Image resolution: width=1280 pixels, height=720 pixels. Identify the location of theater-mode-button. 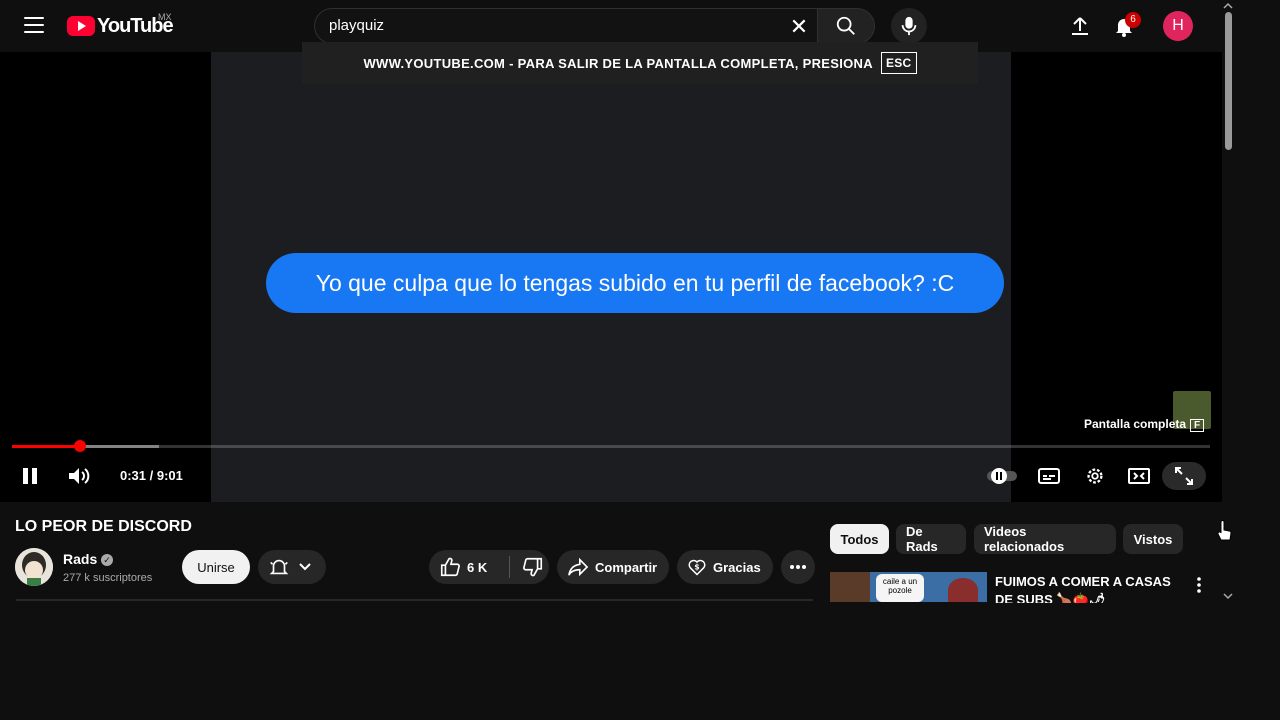
(1139, 476).